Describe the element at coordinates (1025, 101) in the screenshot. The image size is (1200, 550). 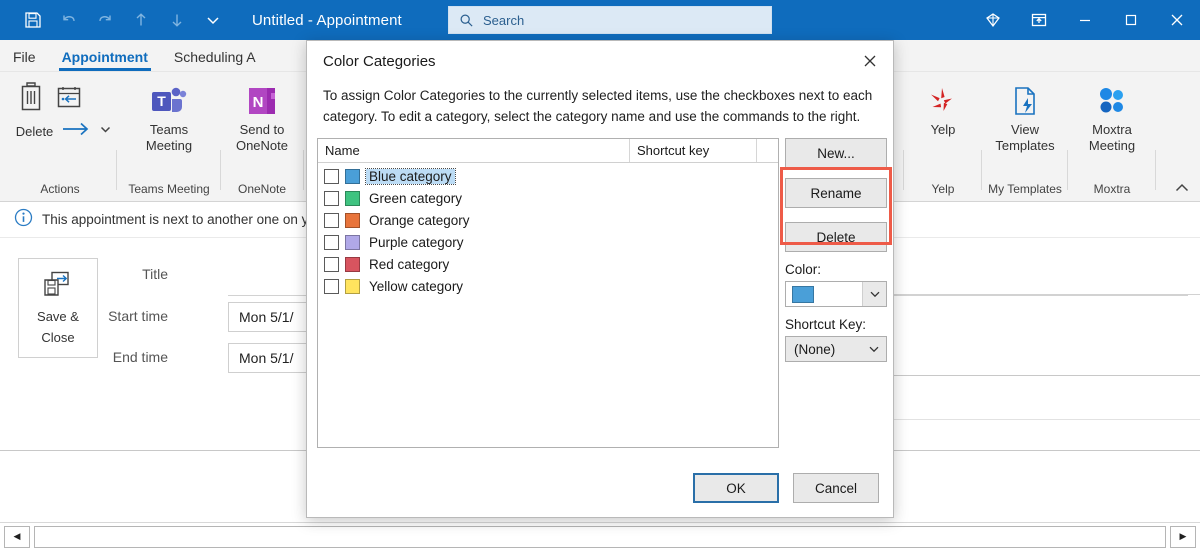
I see `templates-icon` at that location.